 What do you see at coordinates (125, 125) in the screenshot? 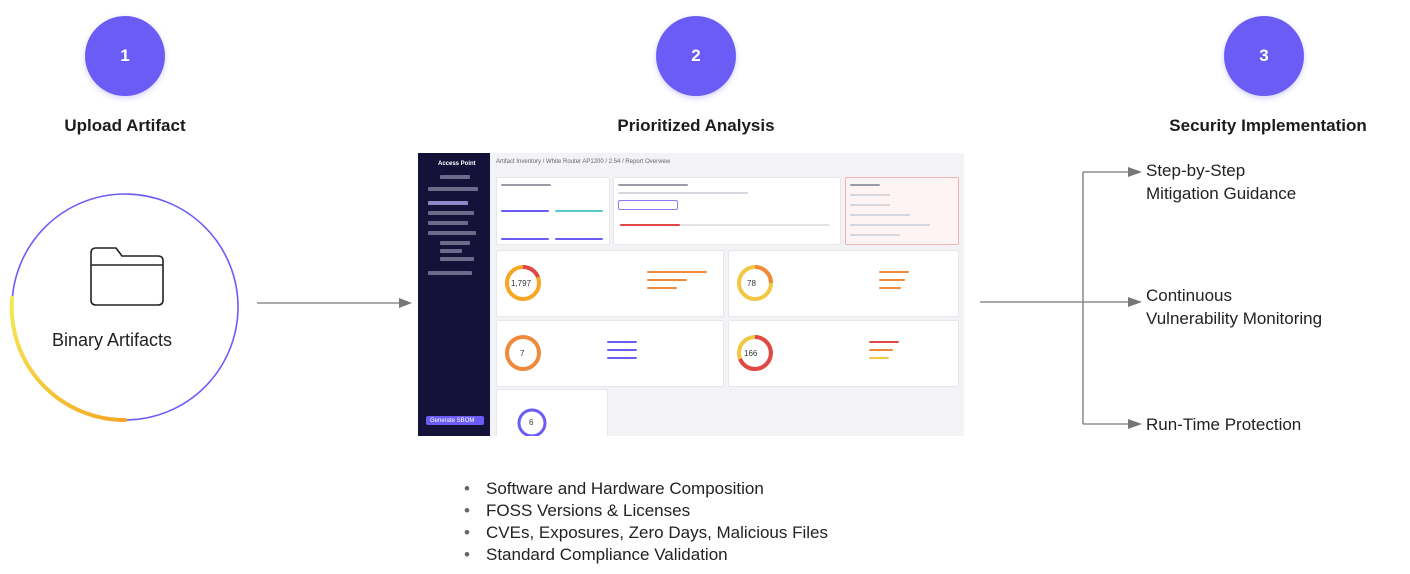
I see `step-1-title: Upload Artifact` at bounding box center [125, 125].